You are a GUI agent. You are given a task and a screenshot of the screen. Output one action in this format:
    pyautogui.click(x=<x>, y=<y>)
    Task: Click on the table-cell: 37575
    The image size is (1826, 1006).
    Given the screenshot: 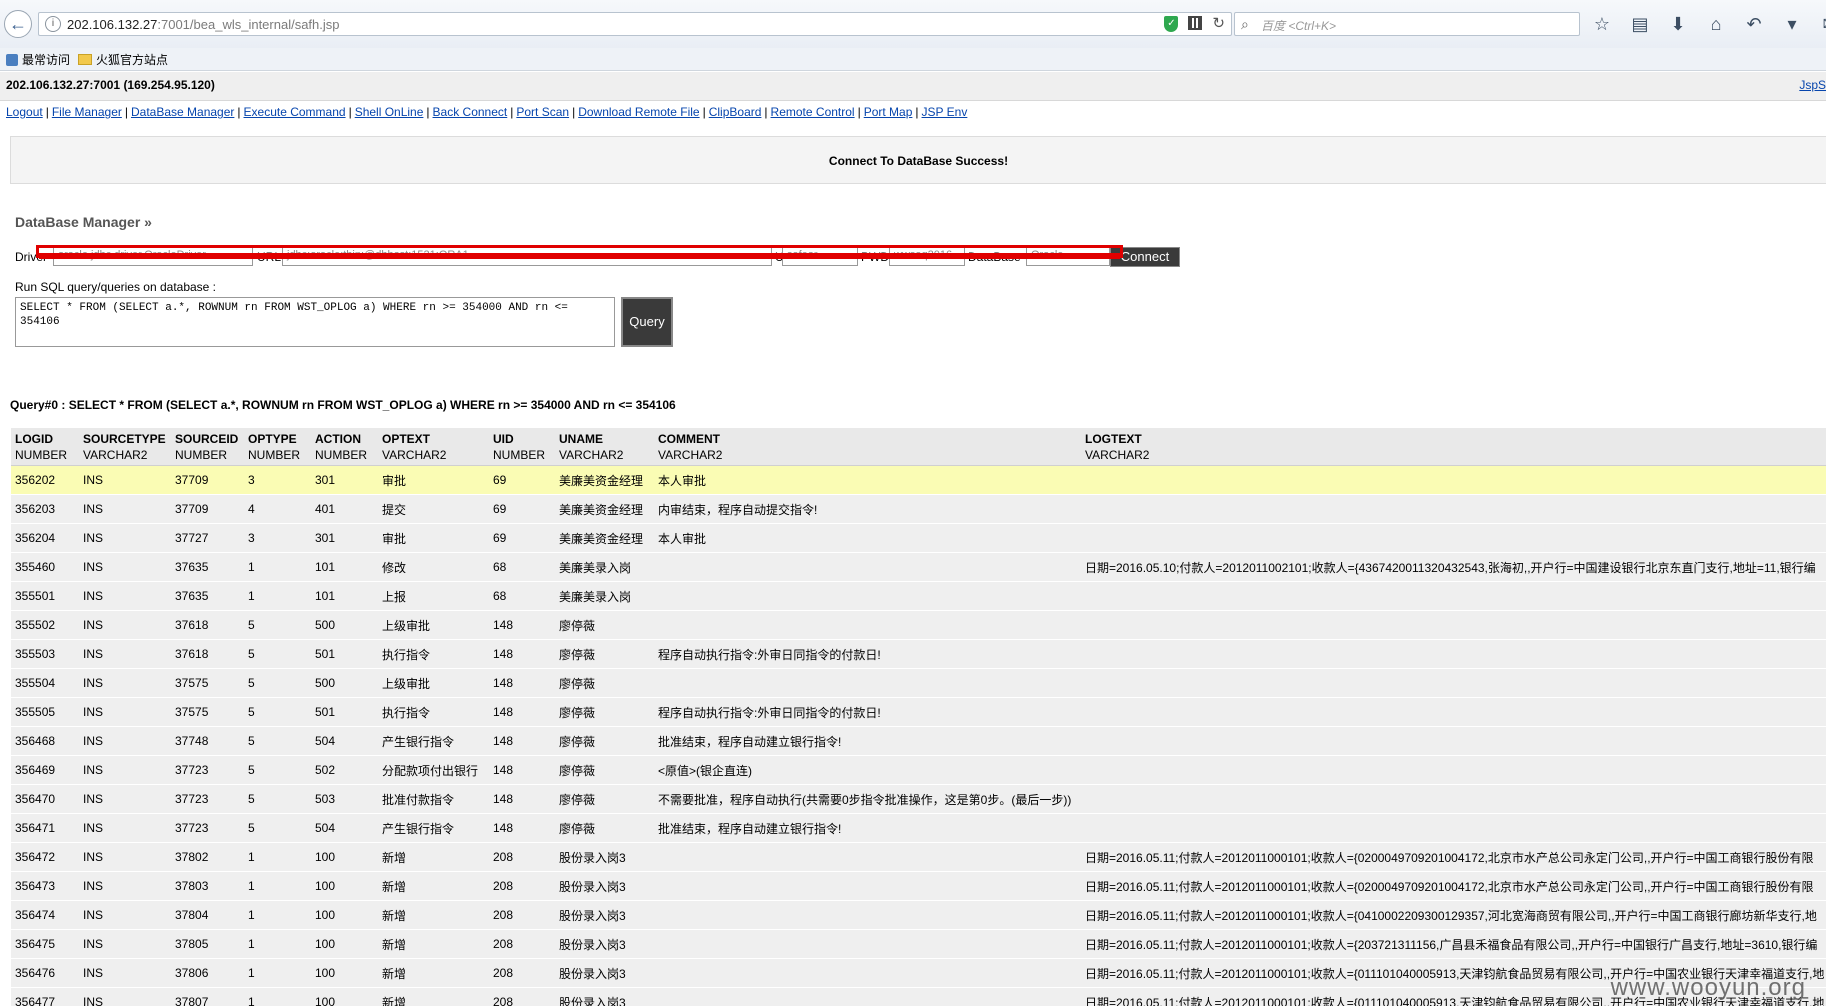 What is the action you would take?
    pyautogui.click(x=207, y=683)
    